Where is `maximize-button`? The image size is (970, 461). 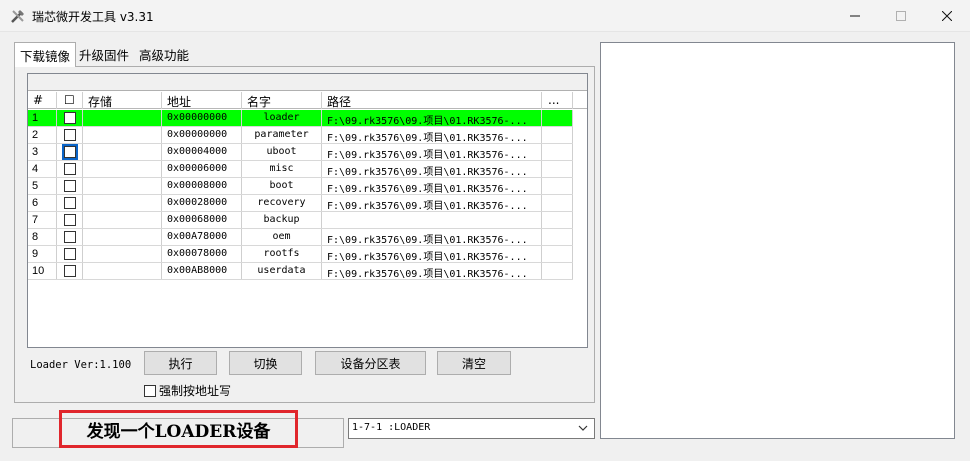
maximize-button is located at coordinates (901, 16).